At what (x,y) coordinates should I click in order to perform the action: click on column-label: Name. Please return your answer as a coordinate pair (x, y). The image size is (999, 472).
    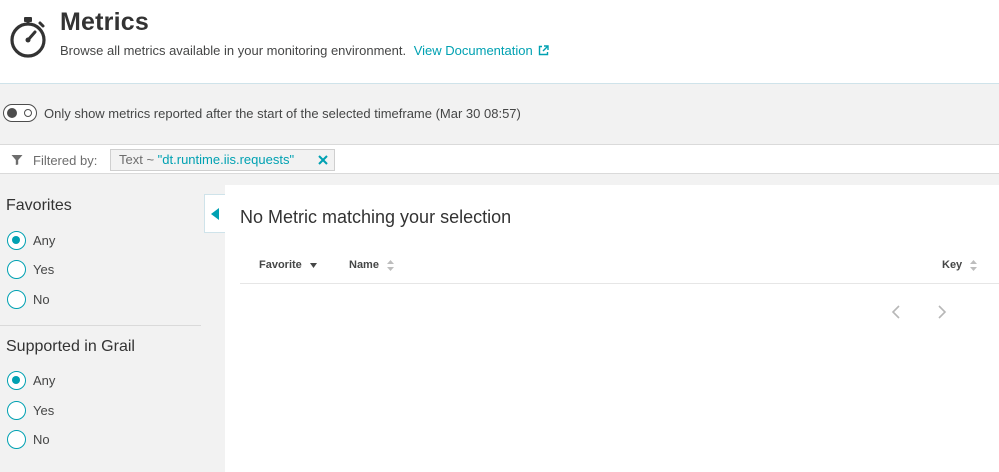
    Looking at the image, I should click on (364, 265).